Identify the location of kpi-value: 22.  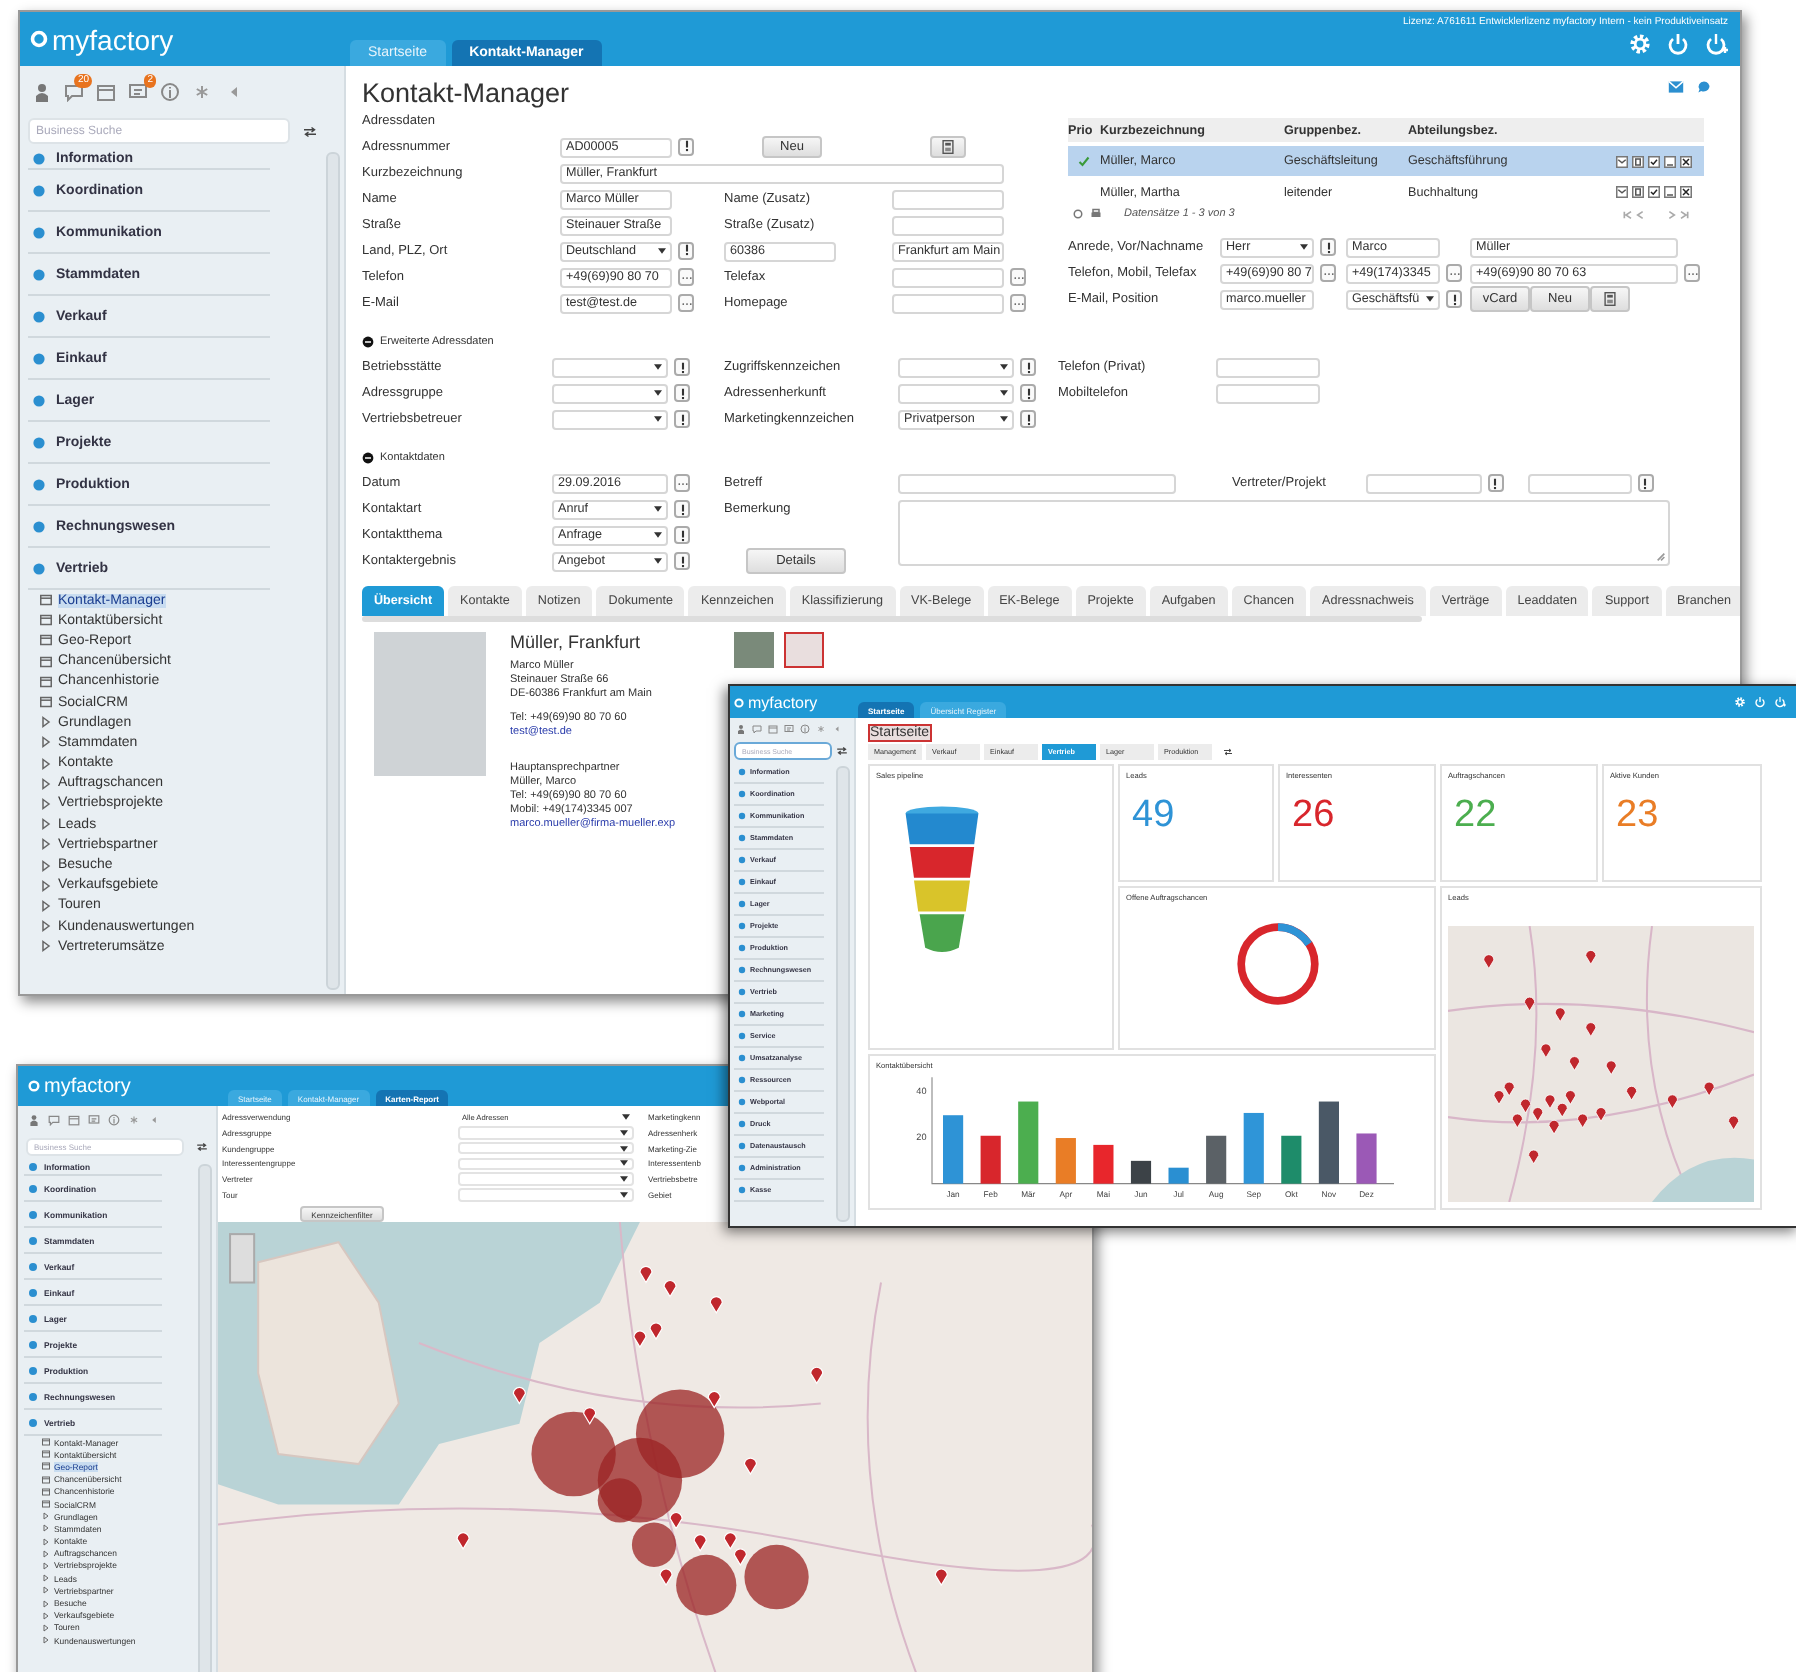
(1476, 816).